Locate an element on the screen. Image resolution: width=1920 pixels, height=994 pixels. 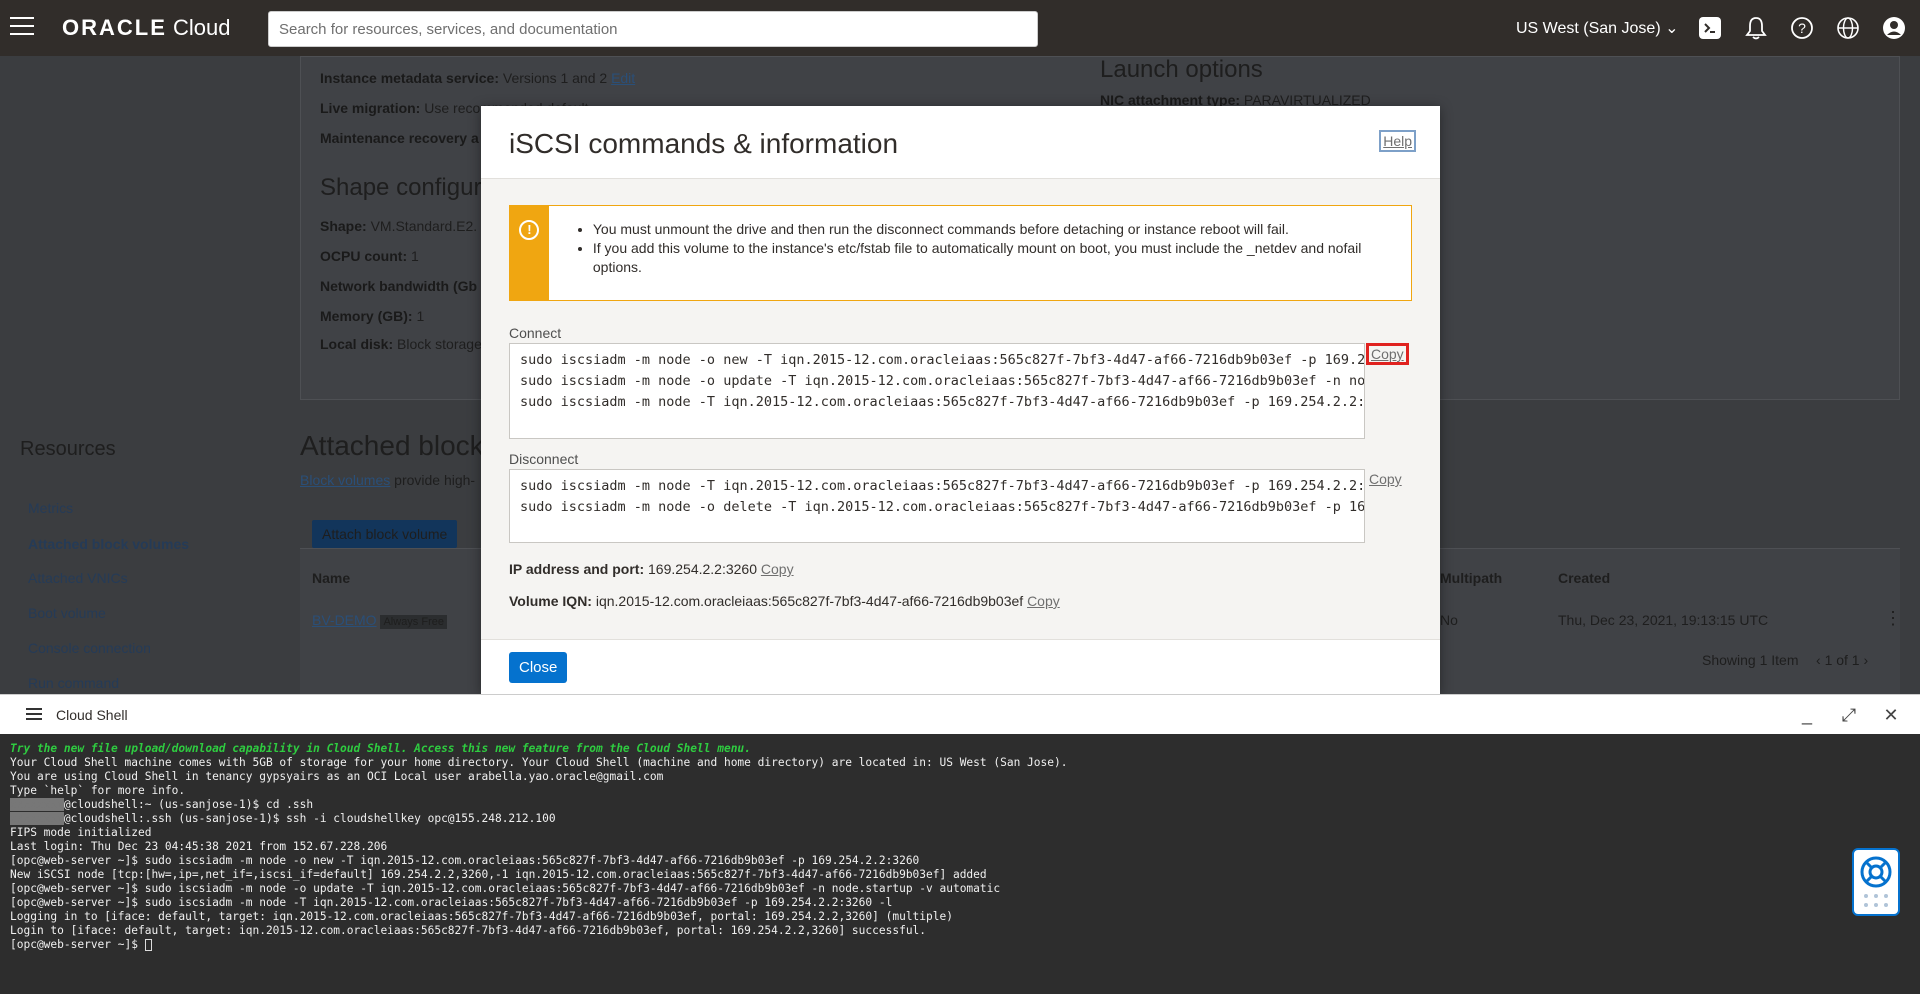
maintenance-row: Maintenance recovery a is located at coordinates (399, 138).